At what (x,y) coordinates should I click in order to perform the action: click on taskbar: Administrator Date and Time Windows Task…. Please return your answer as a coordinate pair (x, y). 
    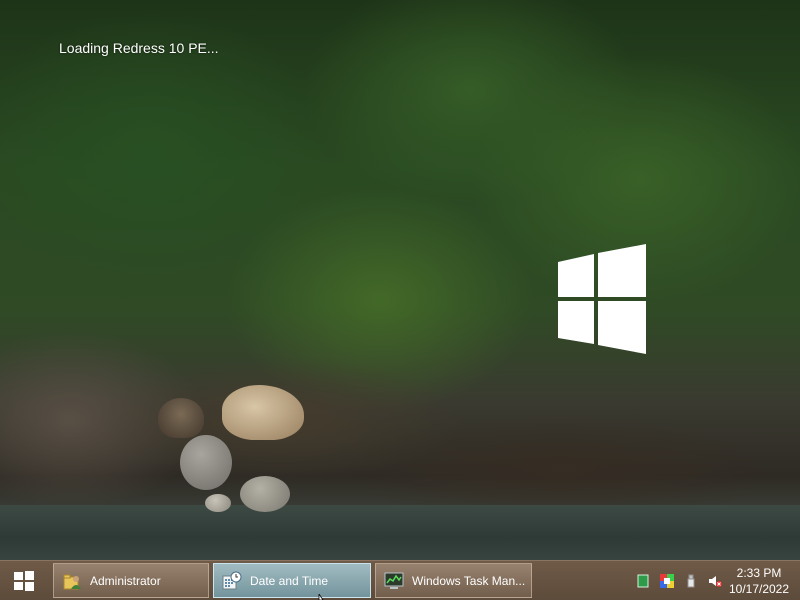
    Looking at the image, I should click on (400, 580).